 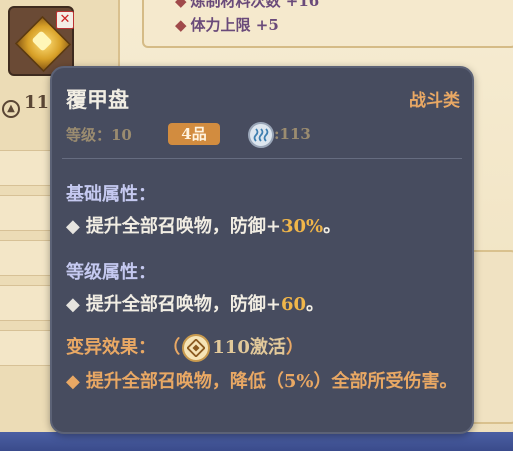 I want to click on stat-line: ◆ 炼制材料次数 +16, so click(x=247, y=5).